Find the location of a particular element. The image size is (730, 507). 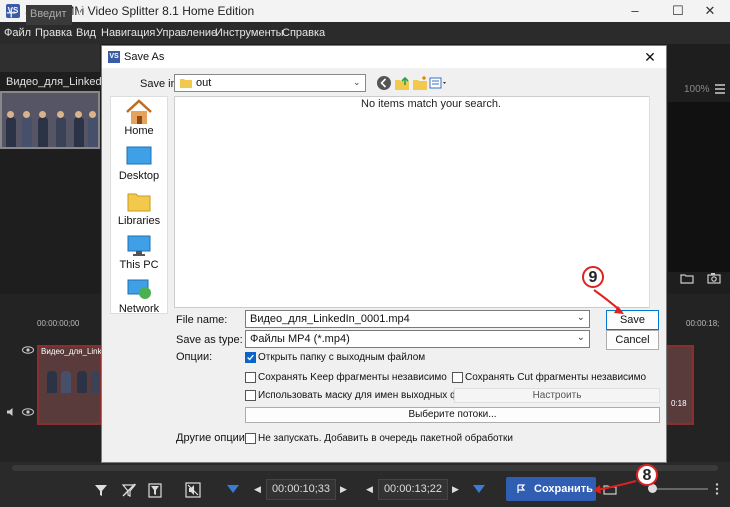

open-folder-label: Открыть папку с выходным файлом is located at coordinates (341, 357).